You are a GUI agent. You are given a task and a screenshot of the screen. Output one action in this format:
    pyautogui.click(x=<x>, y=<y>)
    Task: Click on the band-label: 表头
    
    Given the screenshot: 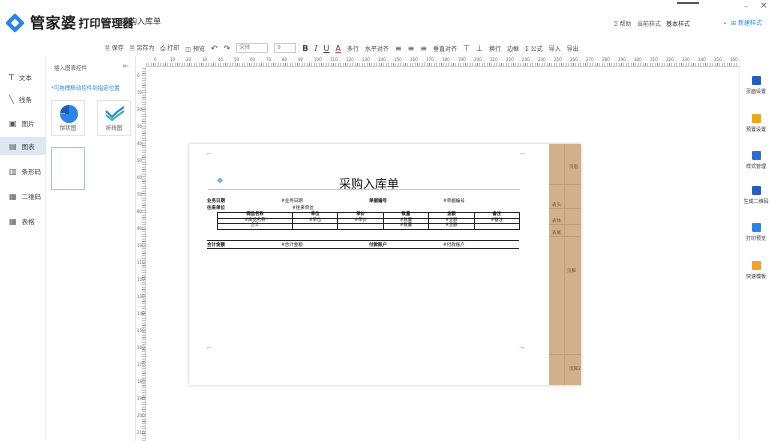 What is the action you would take?
    pyautogui.click(x=556, y=205)
    